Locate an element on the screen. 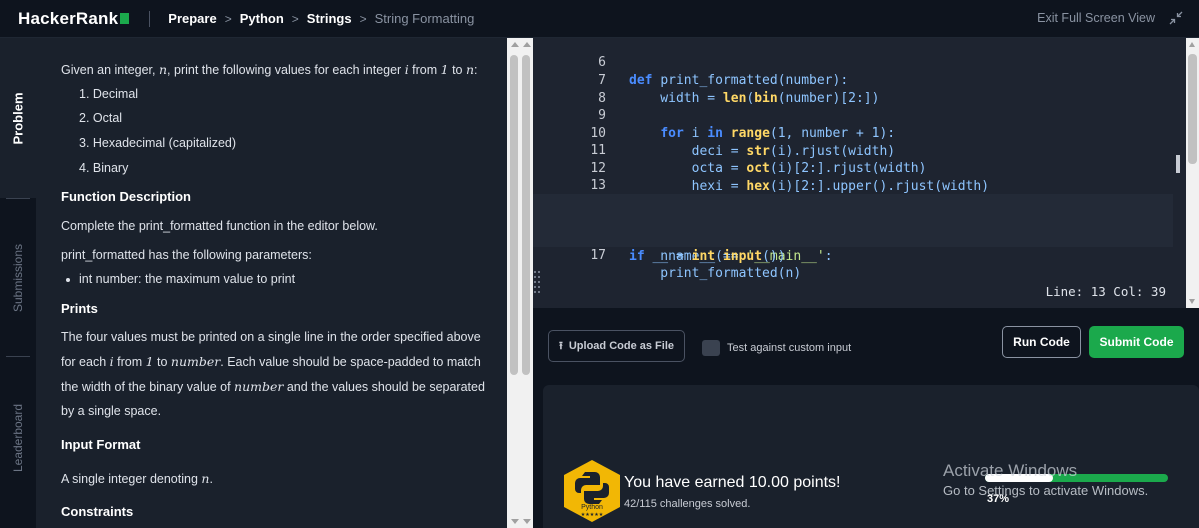 The height and width of the screenshot is (528, 1199). code-line: 10 deci = str(i).rjust(width) is located at coordinates (743, 142).